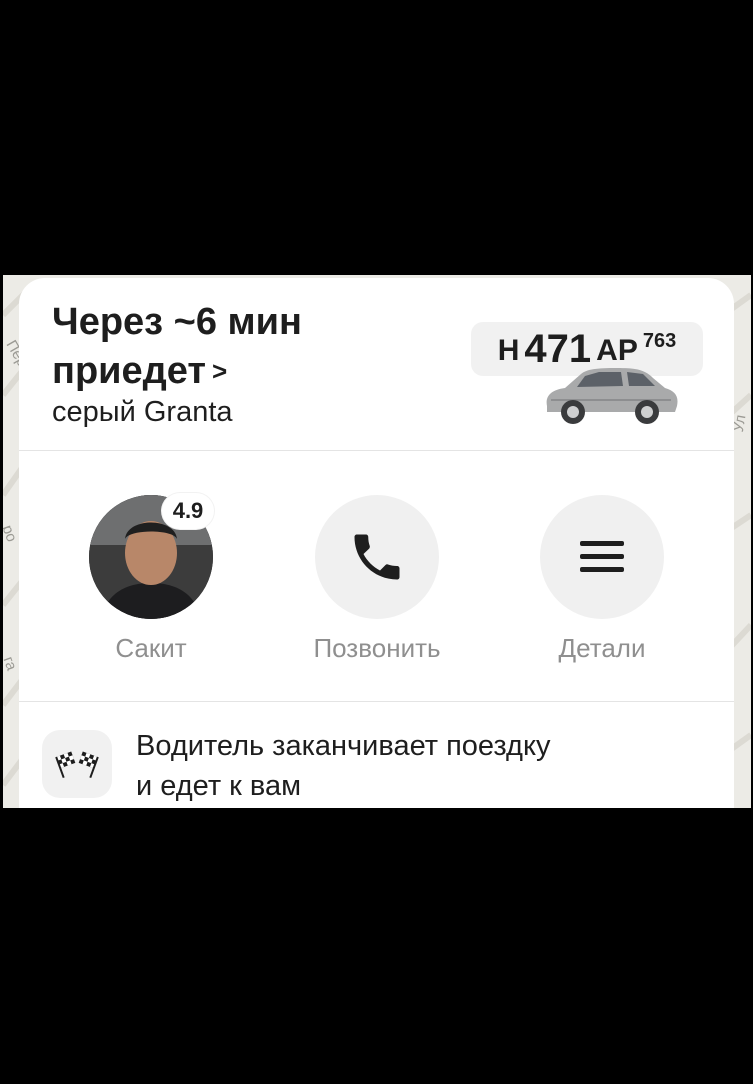  I want to click on plate-letters: АР, so click(617, 350).